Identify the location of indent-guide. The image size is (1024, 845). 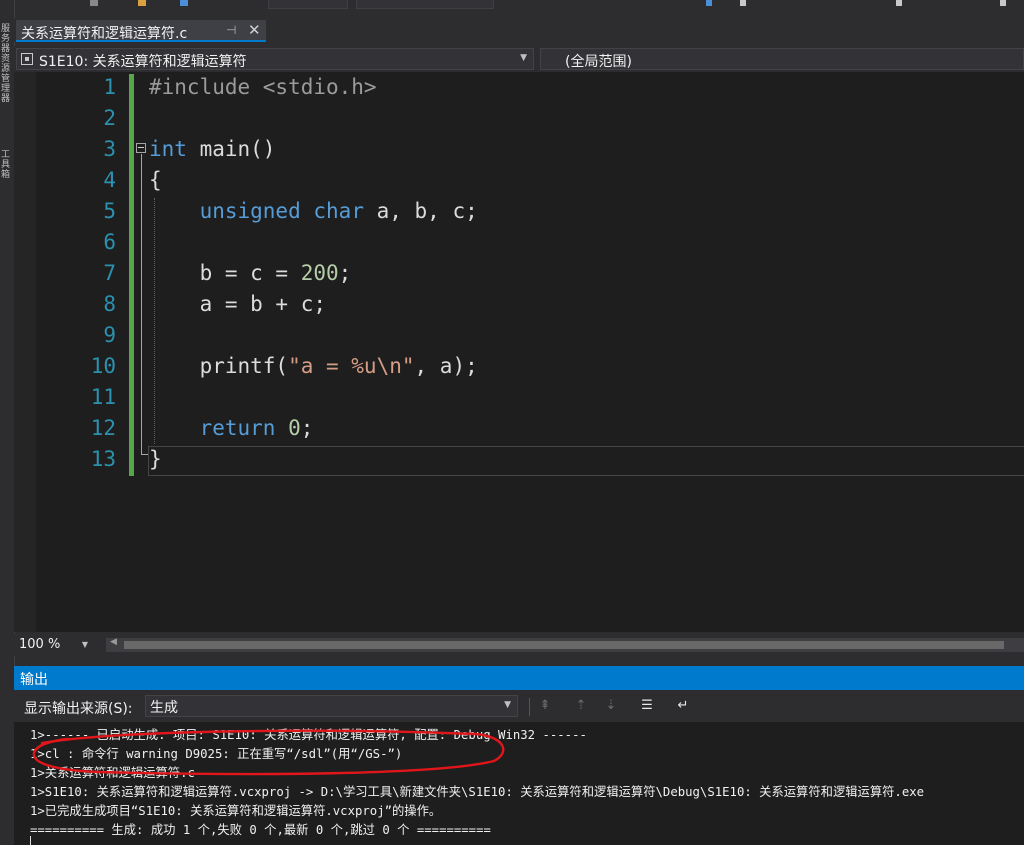
(154, 321).